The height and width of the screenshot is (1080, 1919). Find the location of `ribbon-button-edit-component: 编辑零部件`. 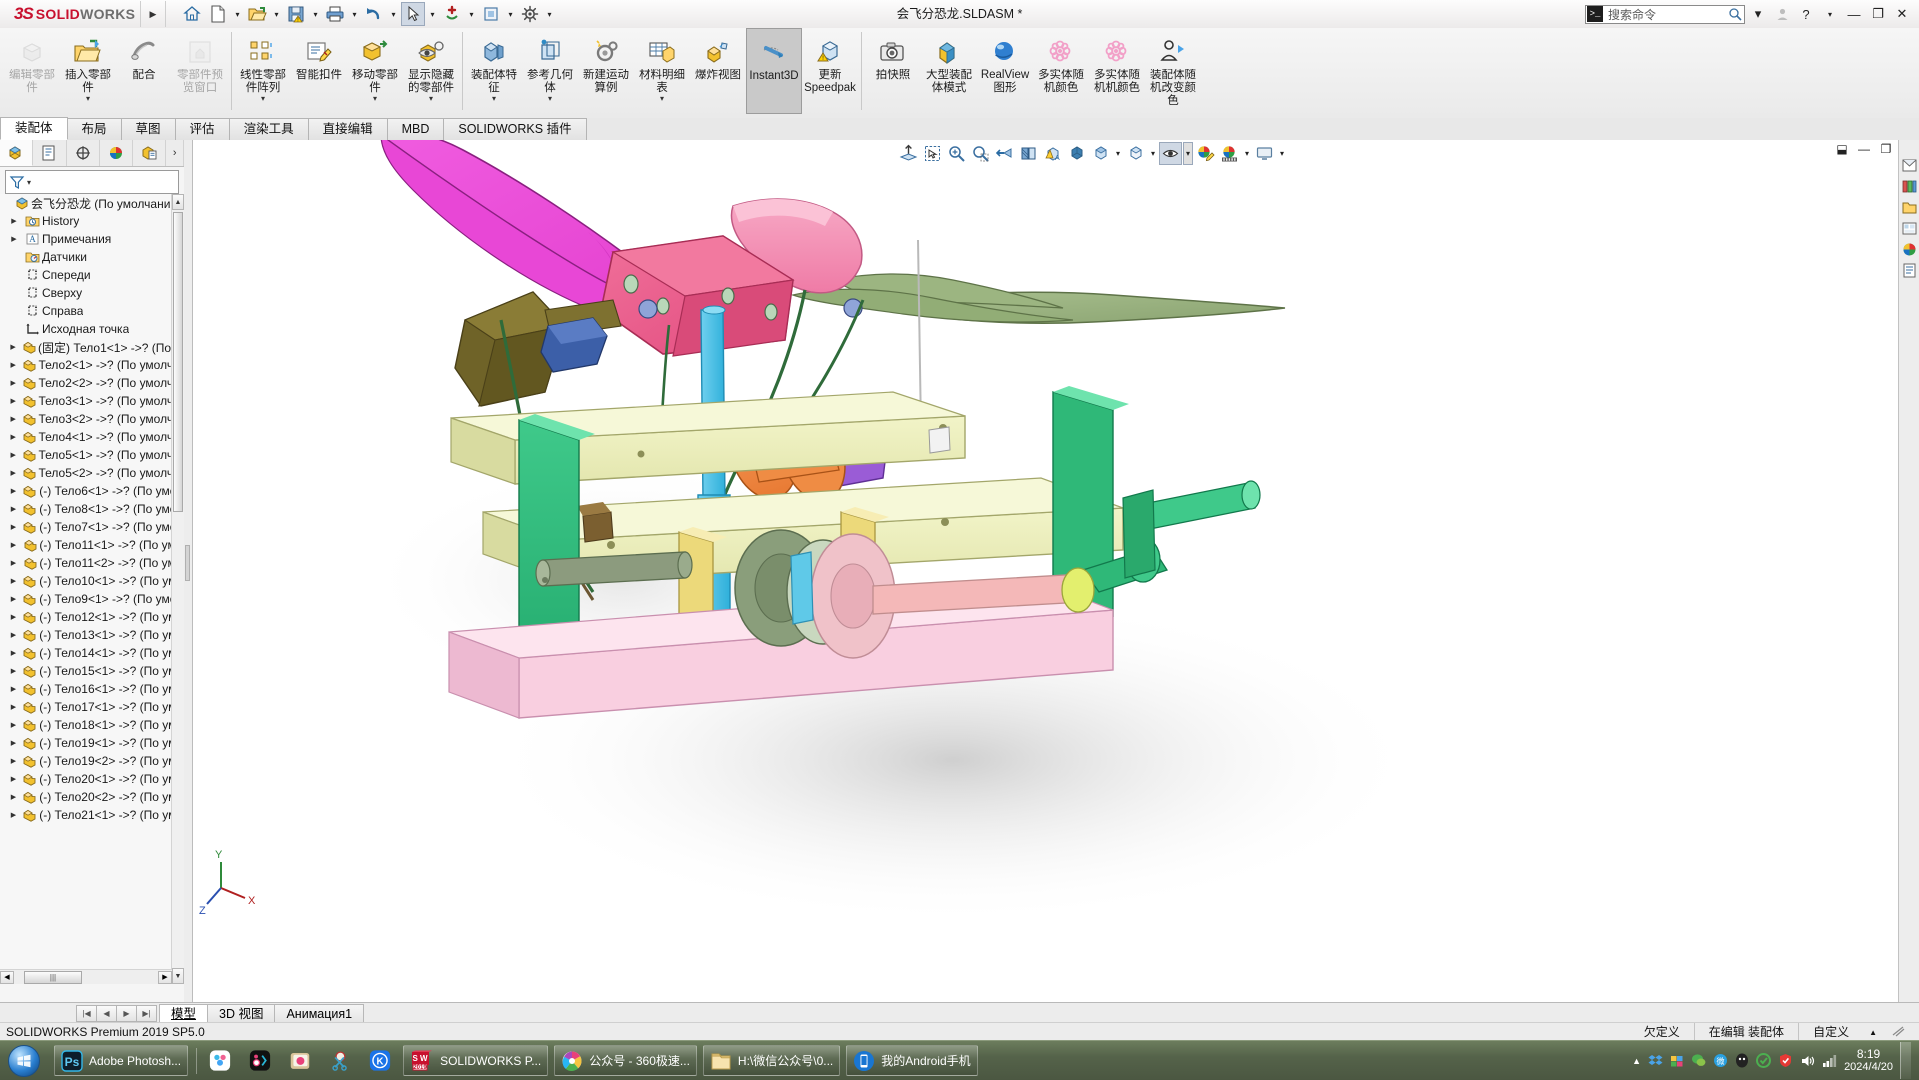

ribbon-button-edit-component: 编辑零部件 is located at coordinates (32, 71).